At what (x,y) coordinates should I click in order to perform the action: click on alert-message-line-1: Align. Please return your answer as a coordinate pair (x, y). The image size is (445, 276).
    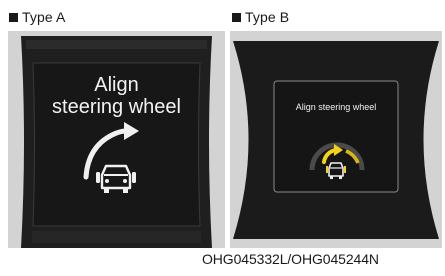
    Looking at the image, I should click on (116, 85).